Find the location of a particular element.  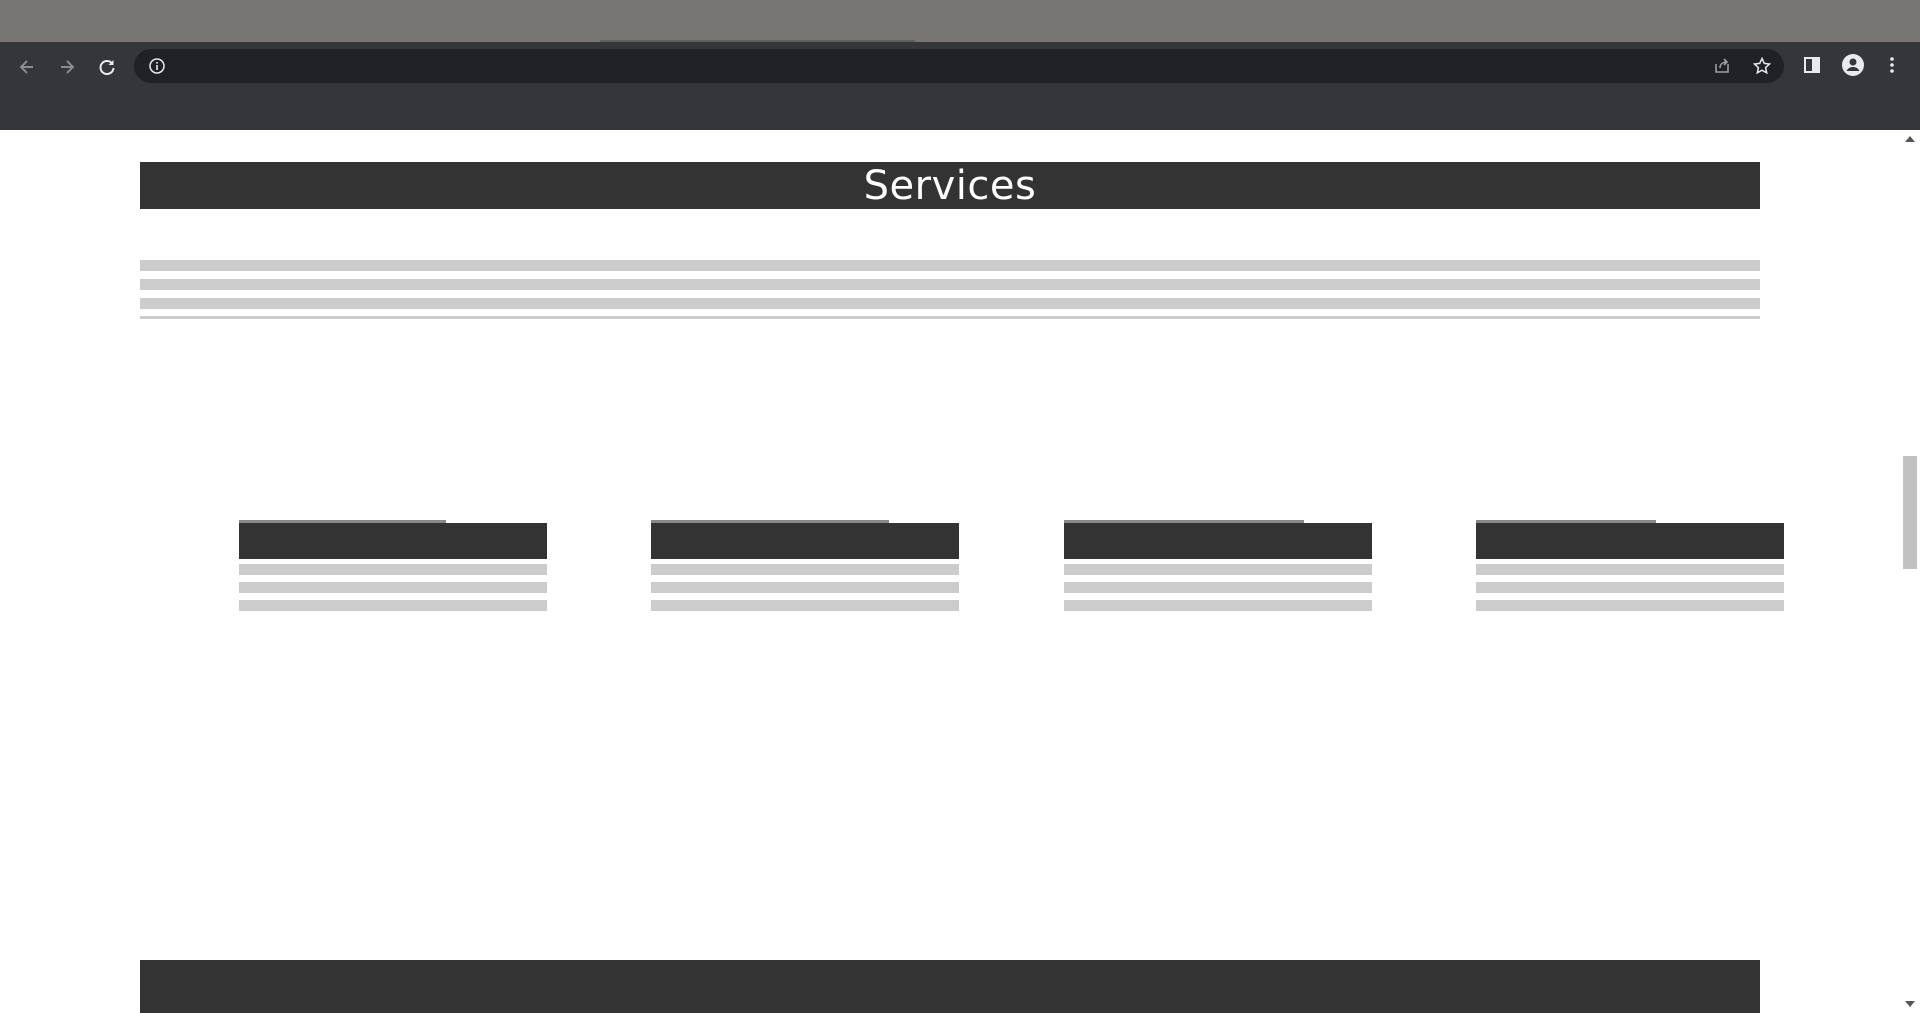

scroll-up-arrow-icon is located at coordinates (1910, 139).